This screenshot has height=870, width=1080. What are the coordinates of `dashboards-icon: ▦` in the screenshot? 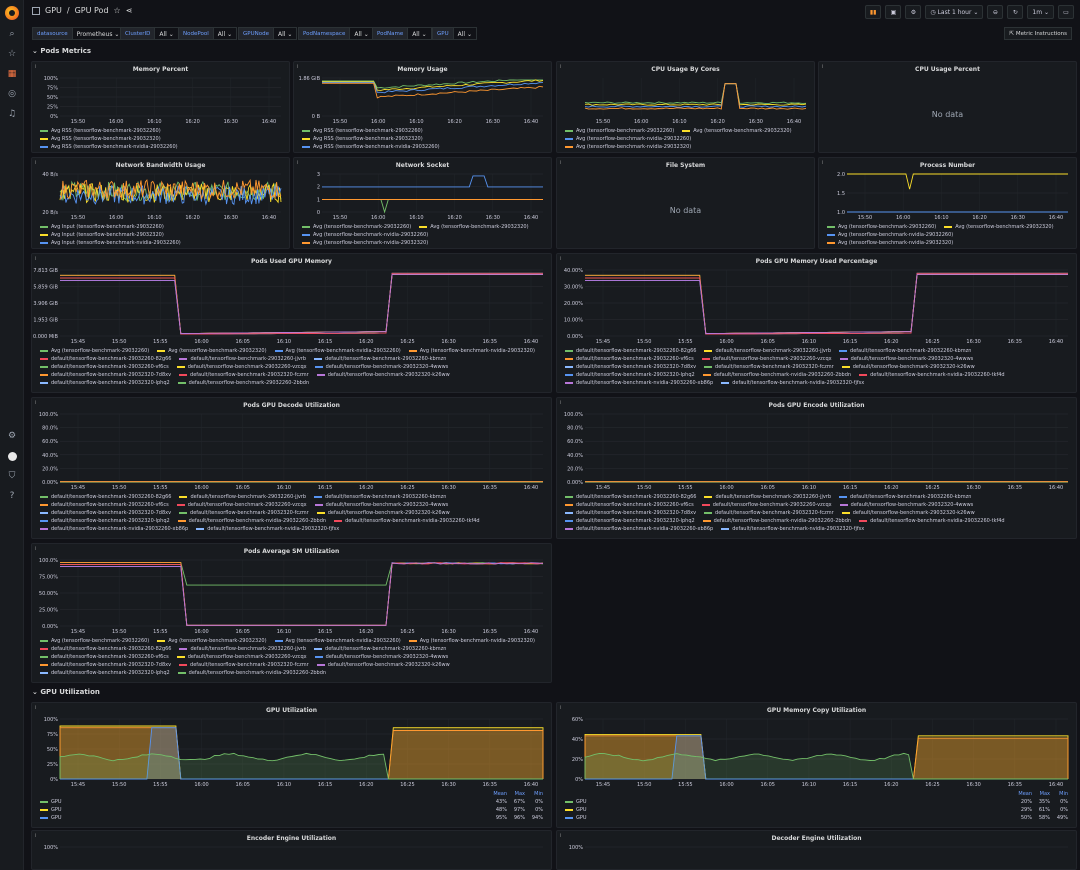 It's located at (12, 74).